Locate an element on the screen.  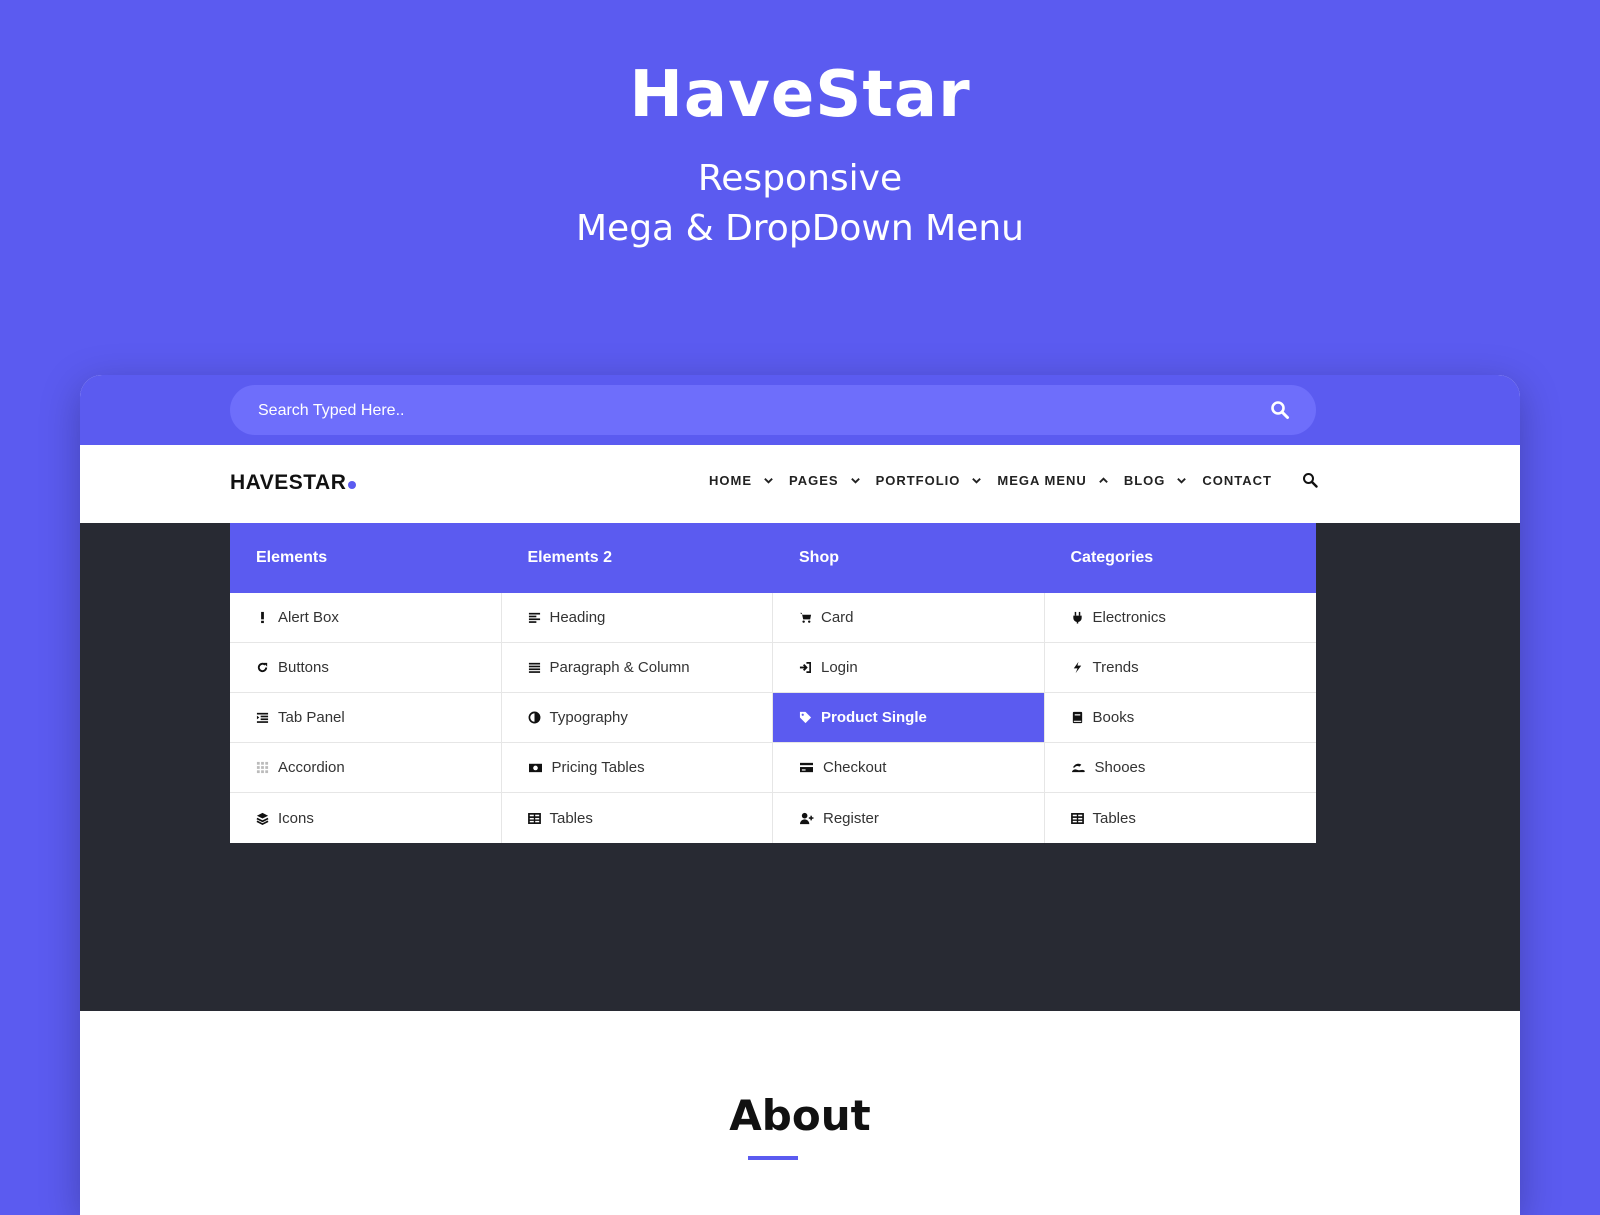
menu-item-label: Paragraph & Column is located at coordinates (619, 667).